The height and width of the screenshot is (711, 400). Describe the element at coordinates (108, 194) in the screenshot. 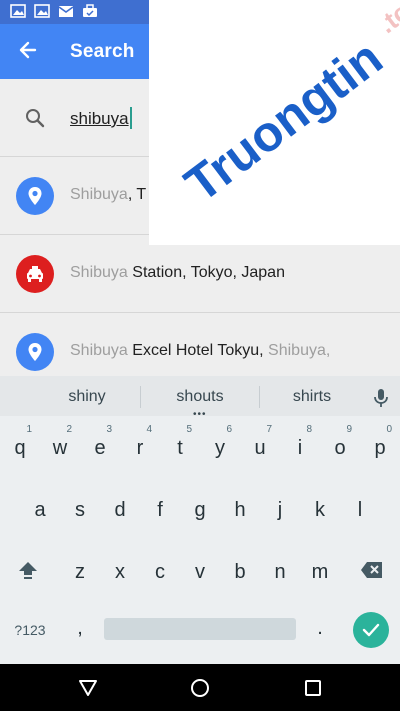

I see `result-text: Shibuya, T` at that location.